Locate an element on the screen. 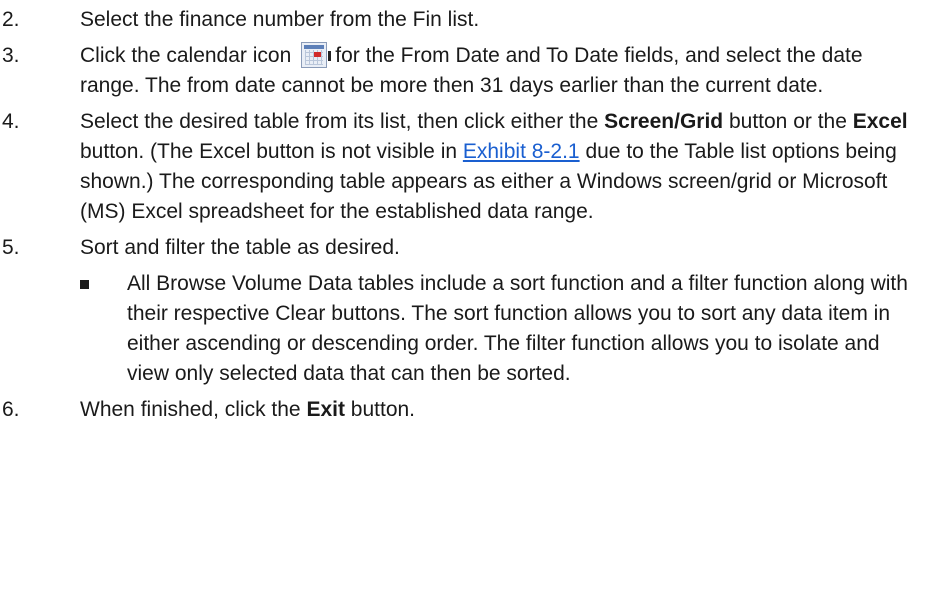  step-number: 6. is located at coordinates (11, 409).